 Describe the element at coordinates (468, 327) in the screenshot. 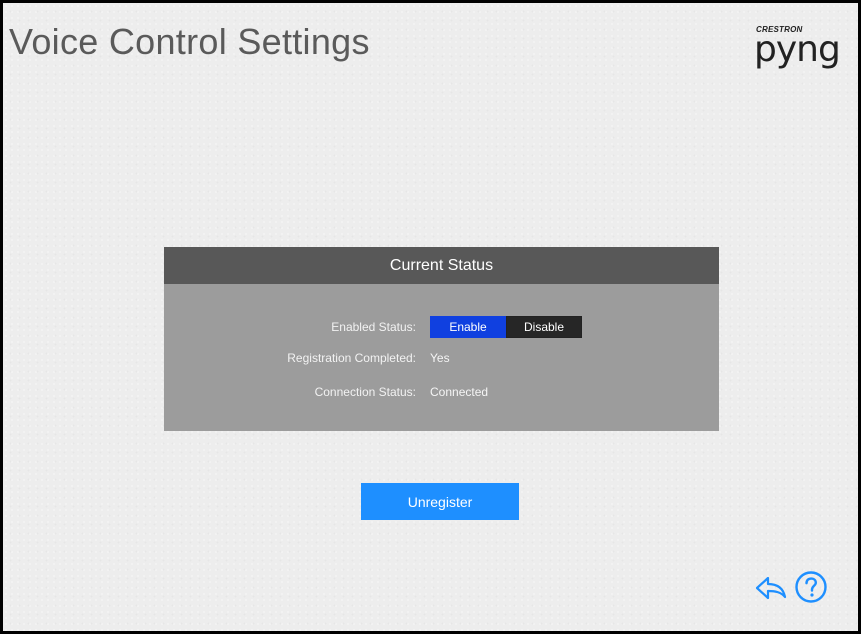

I see `enable-button: Enable` at that location.